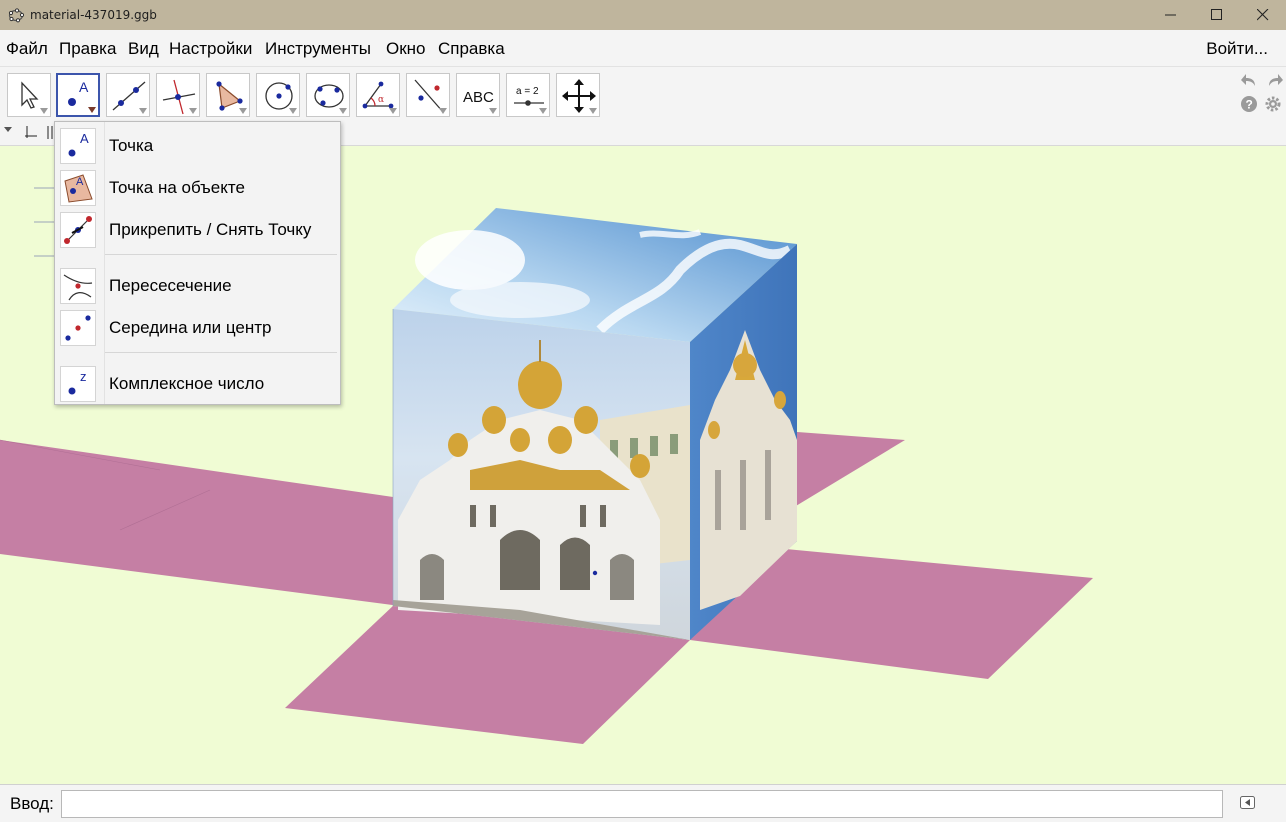 The image size is (1286, 822). I want to click on input-label: Ввод:, so click(32, 803).